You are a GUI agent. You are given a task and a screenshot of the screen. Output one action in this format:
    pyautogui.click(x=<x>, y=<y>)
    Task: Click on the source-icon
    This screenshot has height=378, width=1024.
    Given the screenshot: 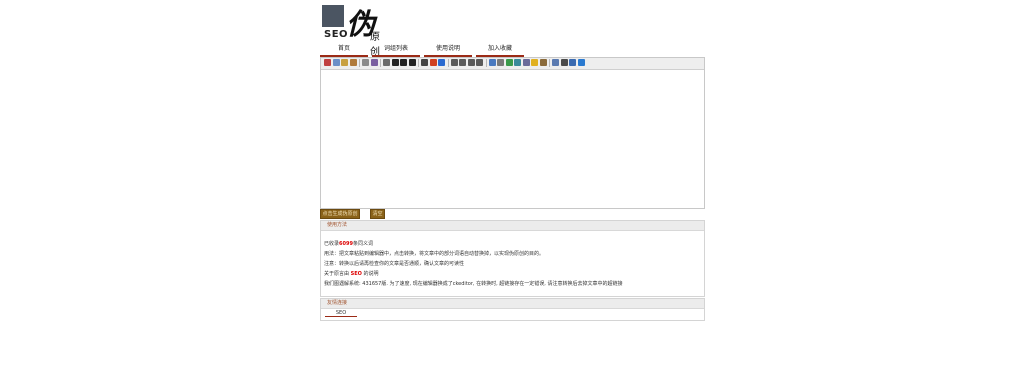 What is the action you would take?
    pyautogui.click(x=564, y=62)
    